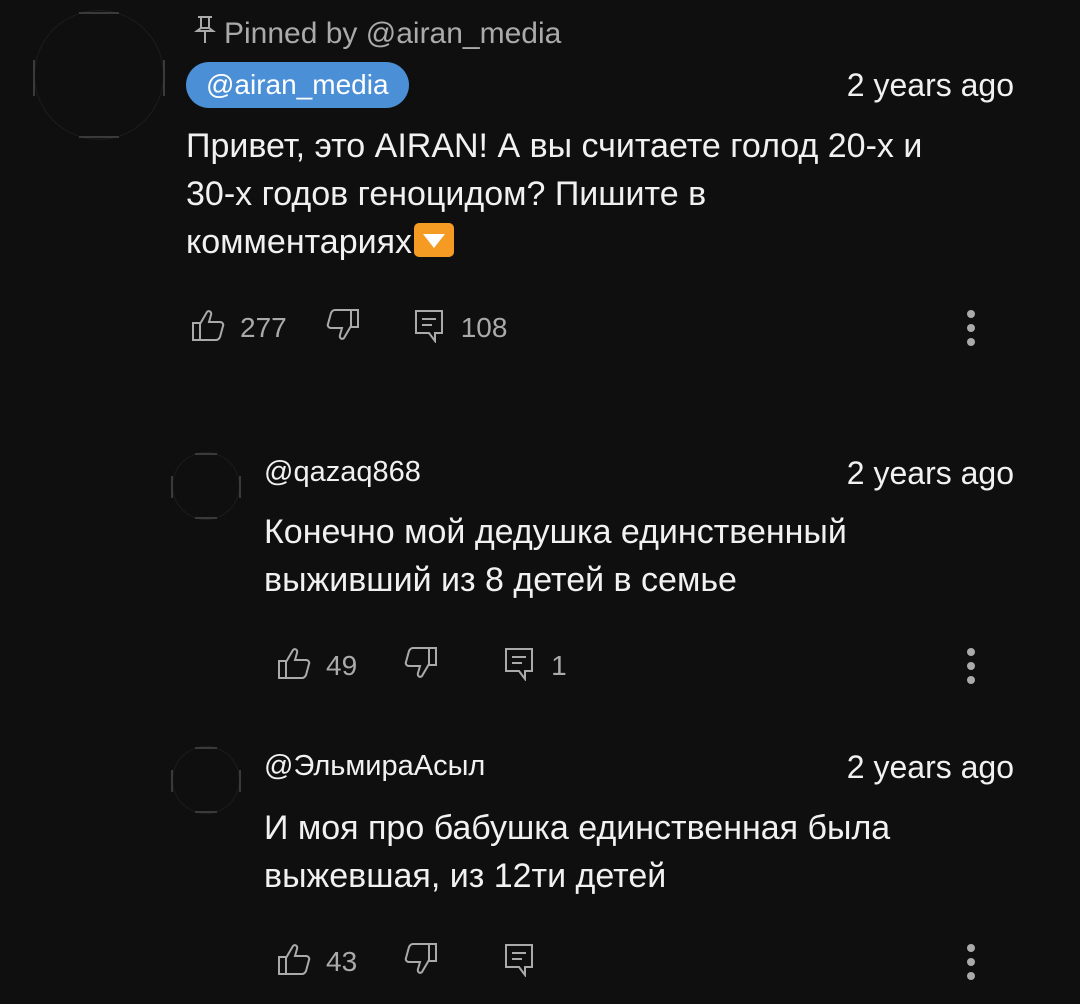  I want to click on comment-author: @qazaq868, so click(342, 472).